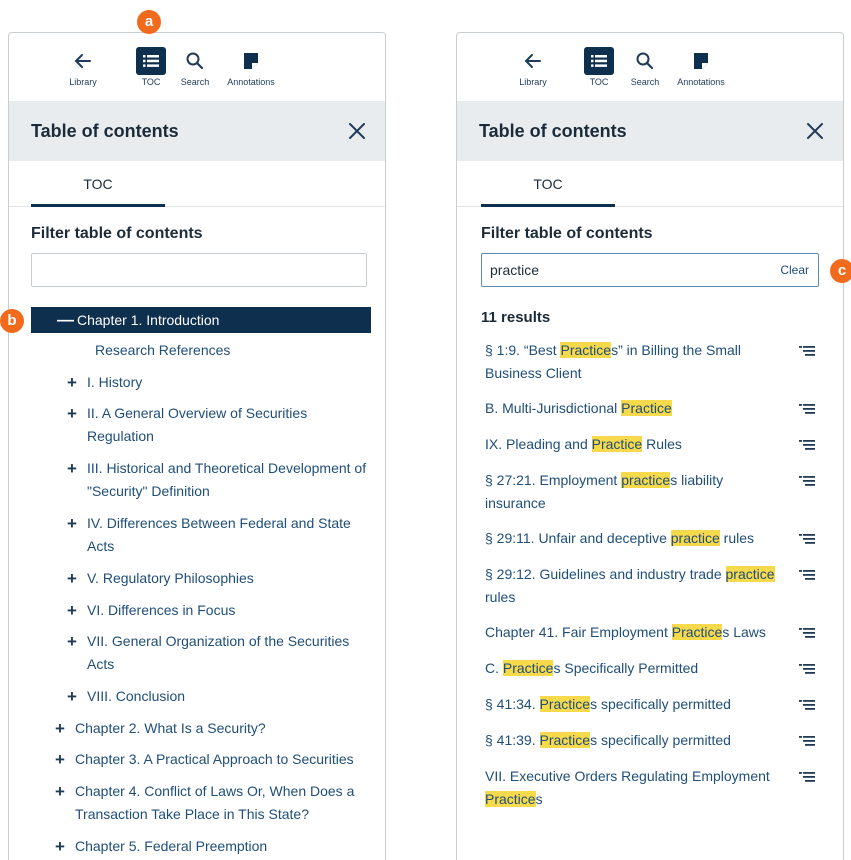  What do you see at coordinates (650, 184) in the screenshot?
I see `tab-bar: TOC` at bounding box center [650, 184].